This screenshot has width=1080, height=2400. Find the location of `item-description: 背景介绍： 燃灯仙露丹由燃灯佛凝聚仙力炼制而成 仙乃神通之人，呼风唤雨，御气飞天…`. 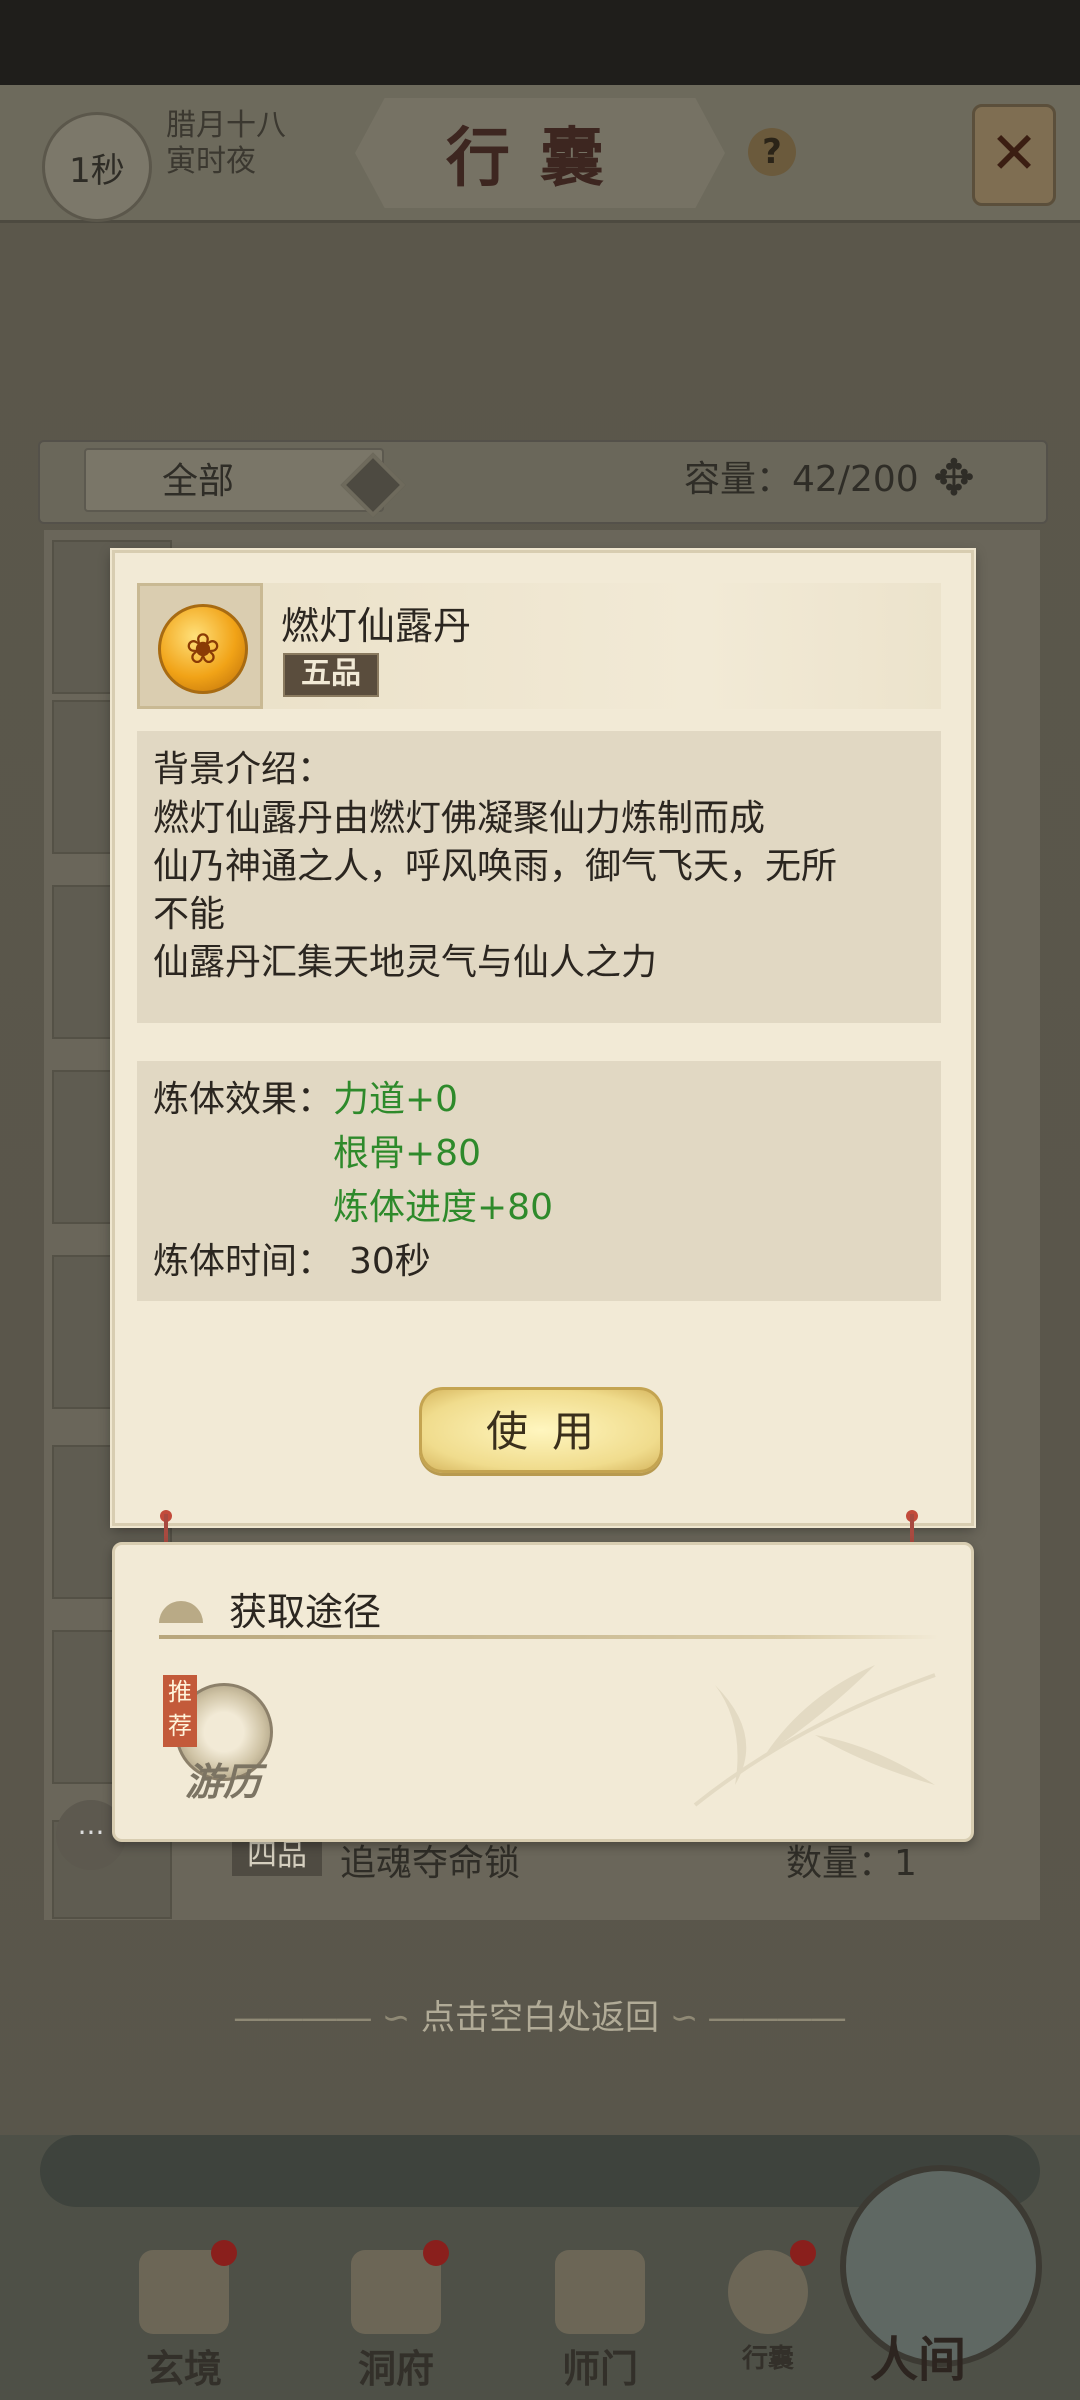

item-description: 背景介绍： 燃灯仙露丹由燃灯佛凝聚仙力炼制而成 仙乃神通之人，呼风唤雨，御气飞天… is located at coordinates (539, 877).